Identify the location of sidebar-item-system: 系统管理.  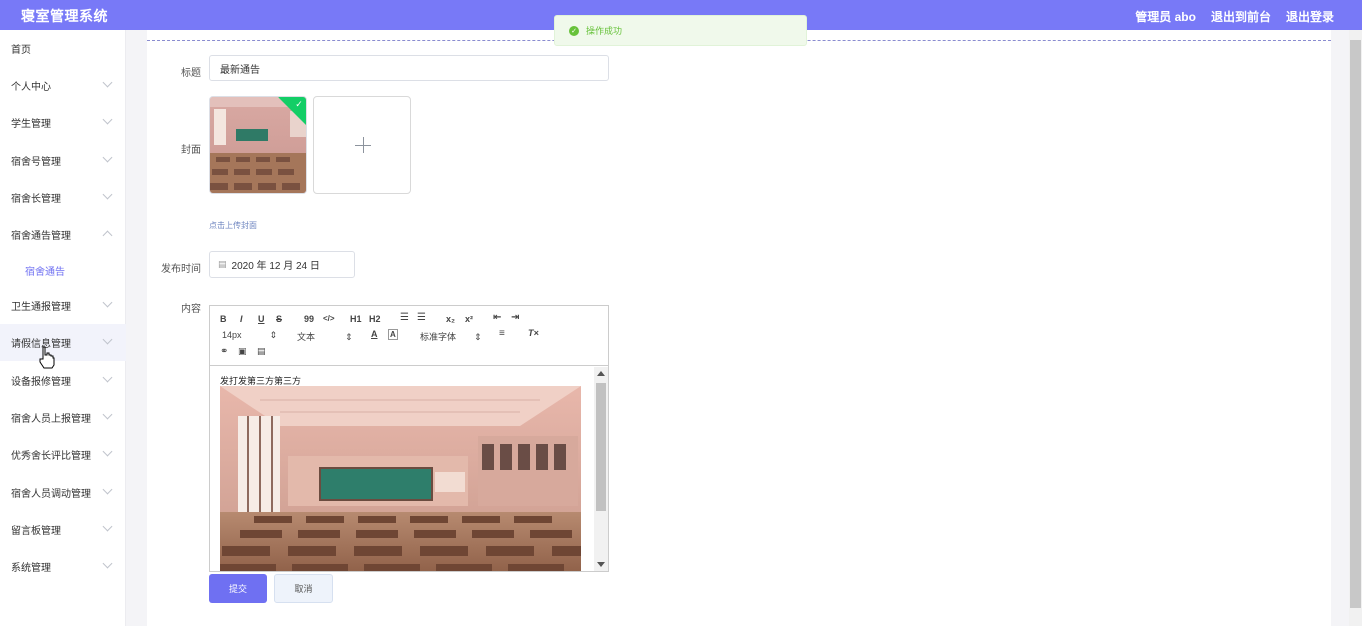
(63, 566).